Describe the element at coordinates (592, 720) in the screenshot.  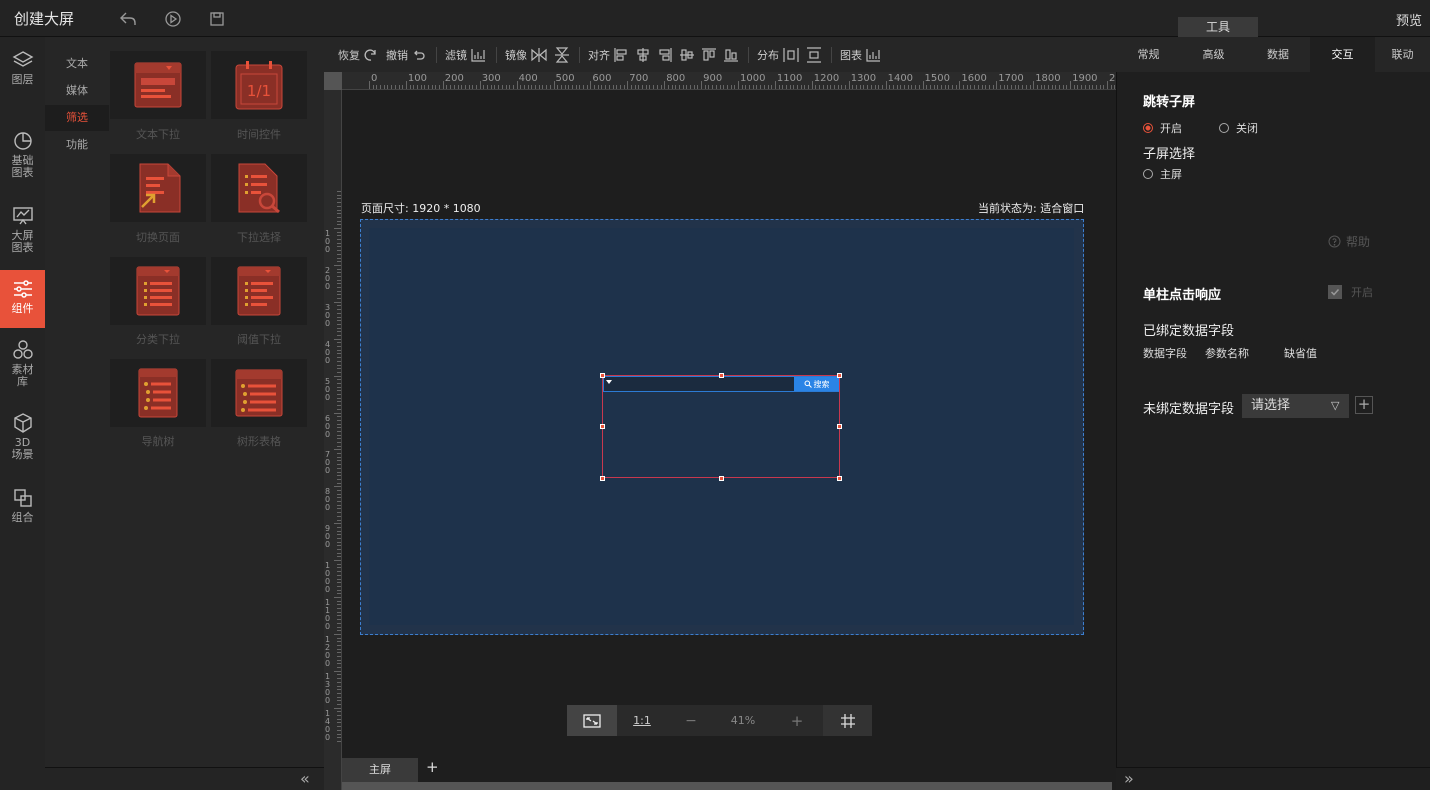
I see `fit-screen-button` at that location.